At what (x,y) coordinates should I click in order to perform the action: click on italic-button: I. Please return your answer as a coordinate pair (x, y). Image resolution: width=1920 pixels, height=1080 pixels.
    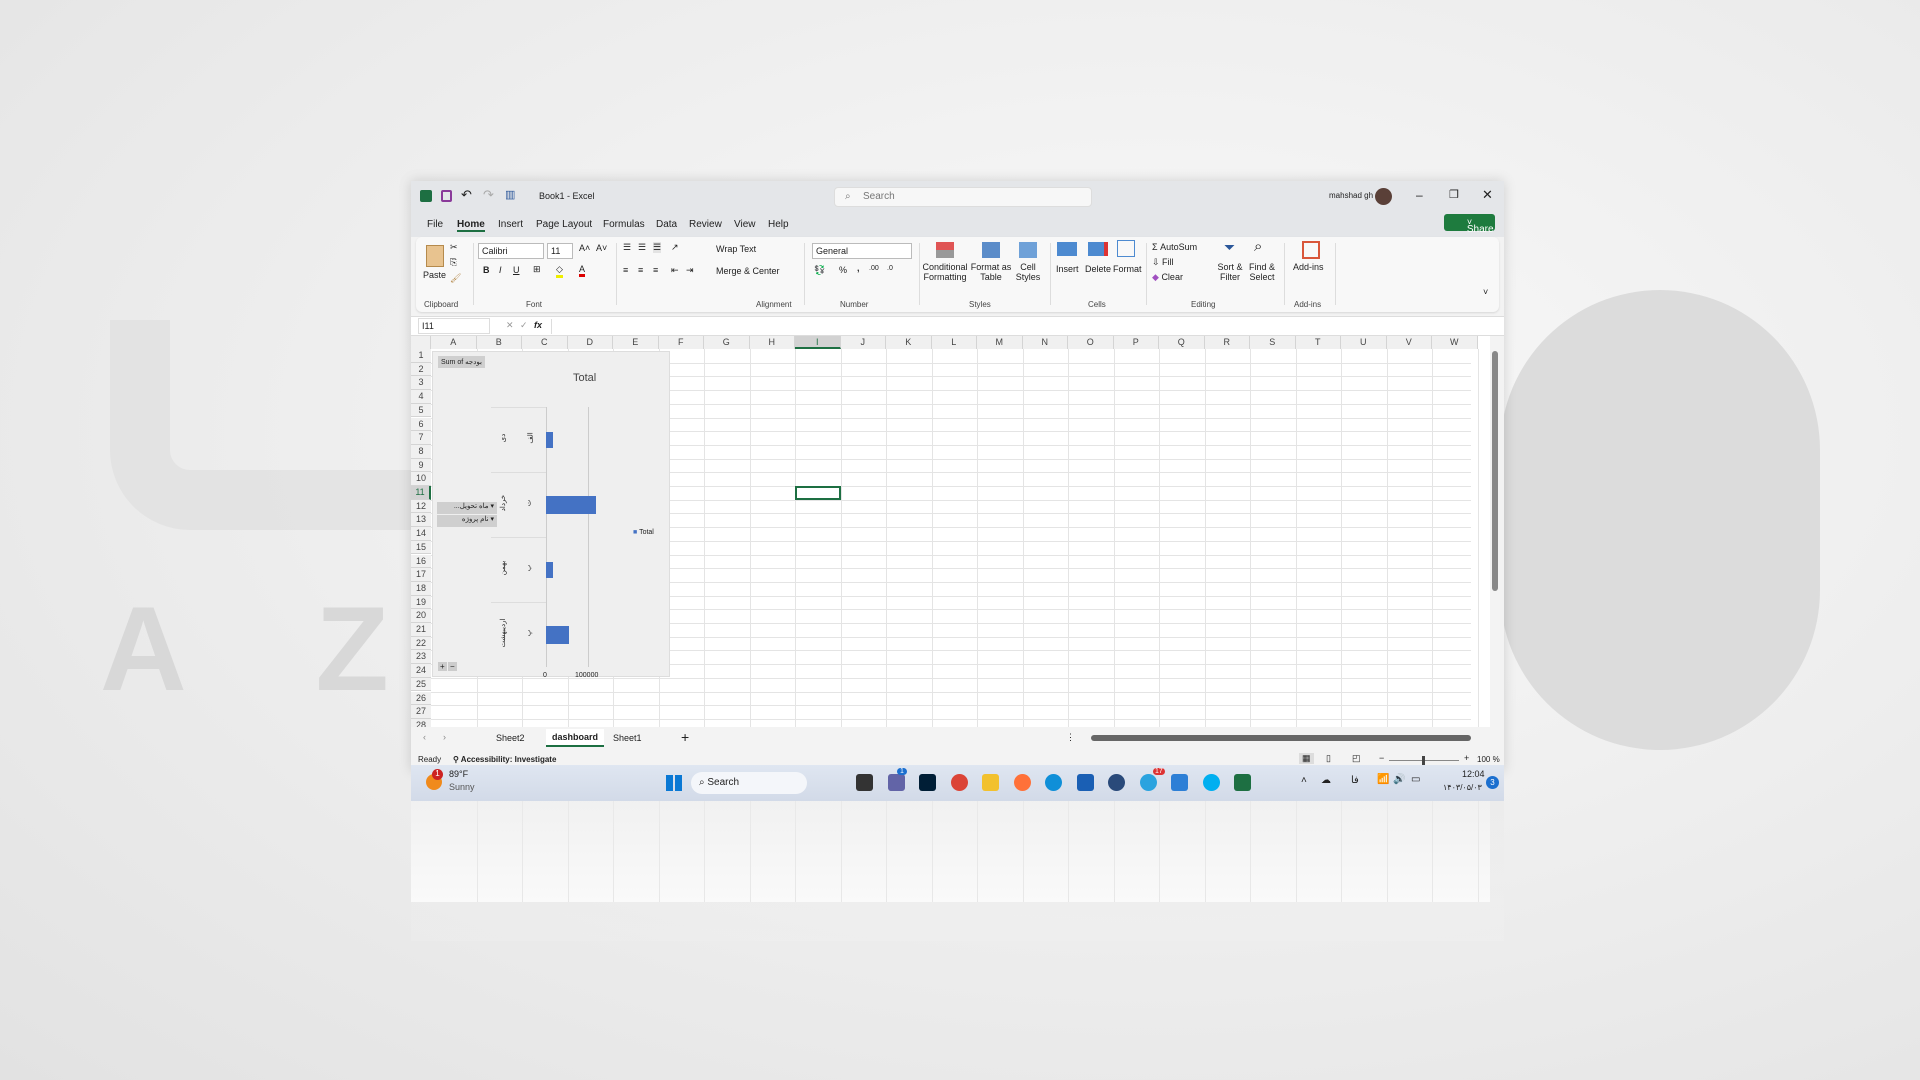
    Looking at the image, I should click on (500, 270).